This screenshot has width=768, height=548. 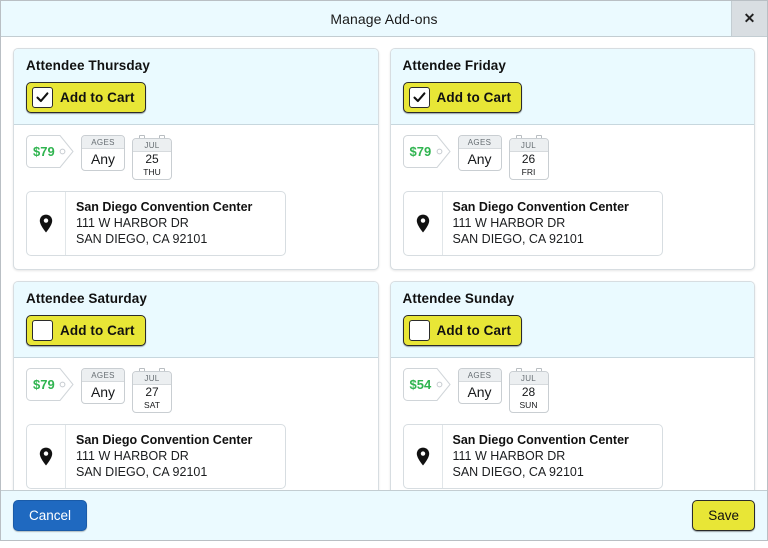 What do you see at coordinates (196, 319) in the screenshot?
I see `addon-card-header: Attendee Saturday Add to Cart` at bounding box center [196, 319].